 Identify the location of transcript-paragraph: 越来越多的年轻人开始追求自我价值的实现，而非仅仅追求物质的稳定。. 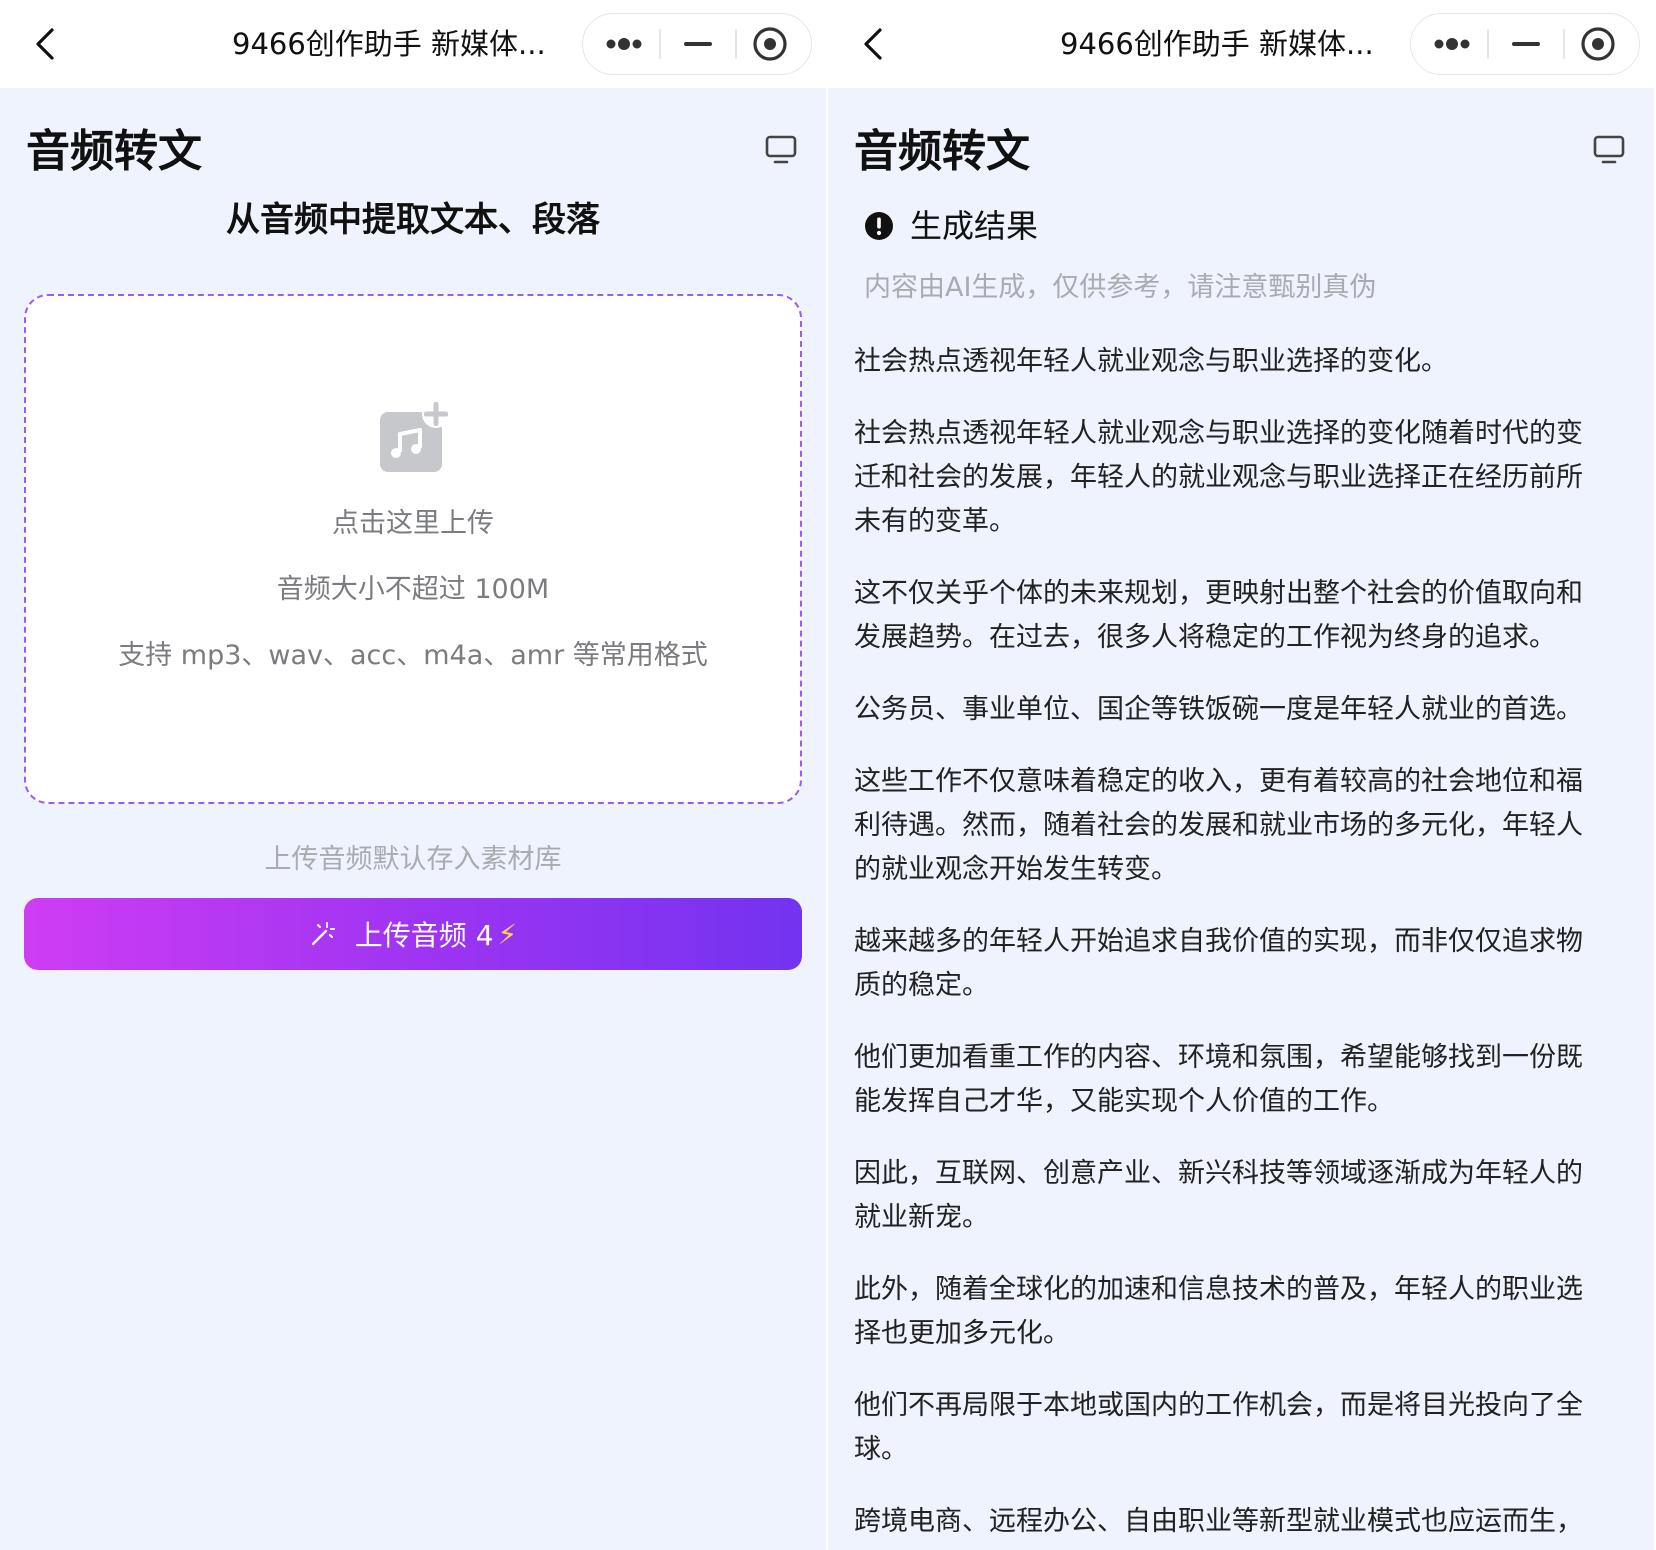
(1218, 963).